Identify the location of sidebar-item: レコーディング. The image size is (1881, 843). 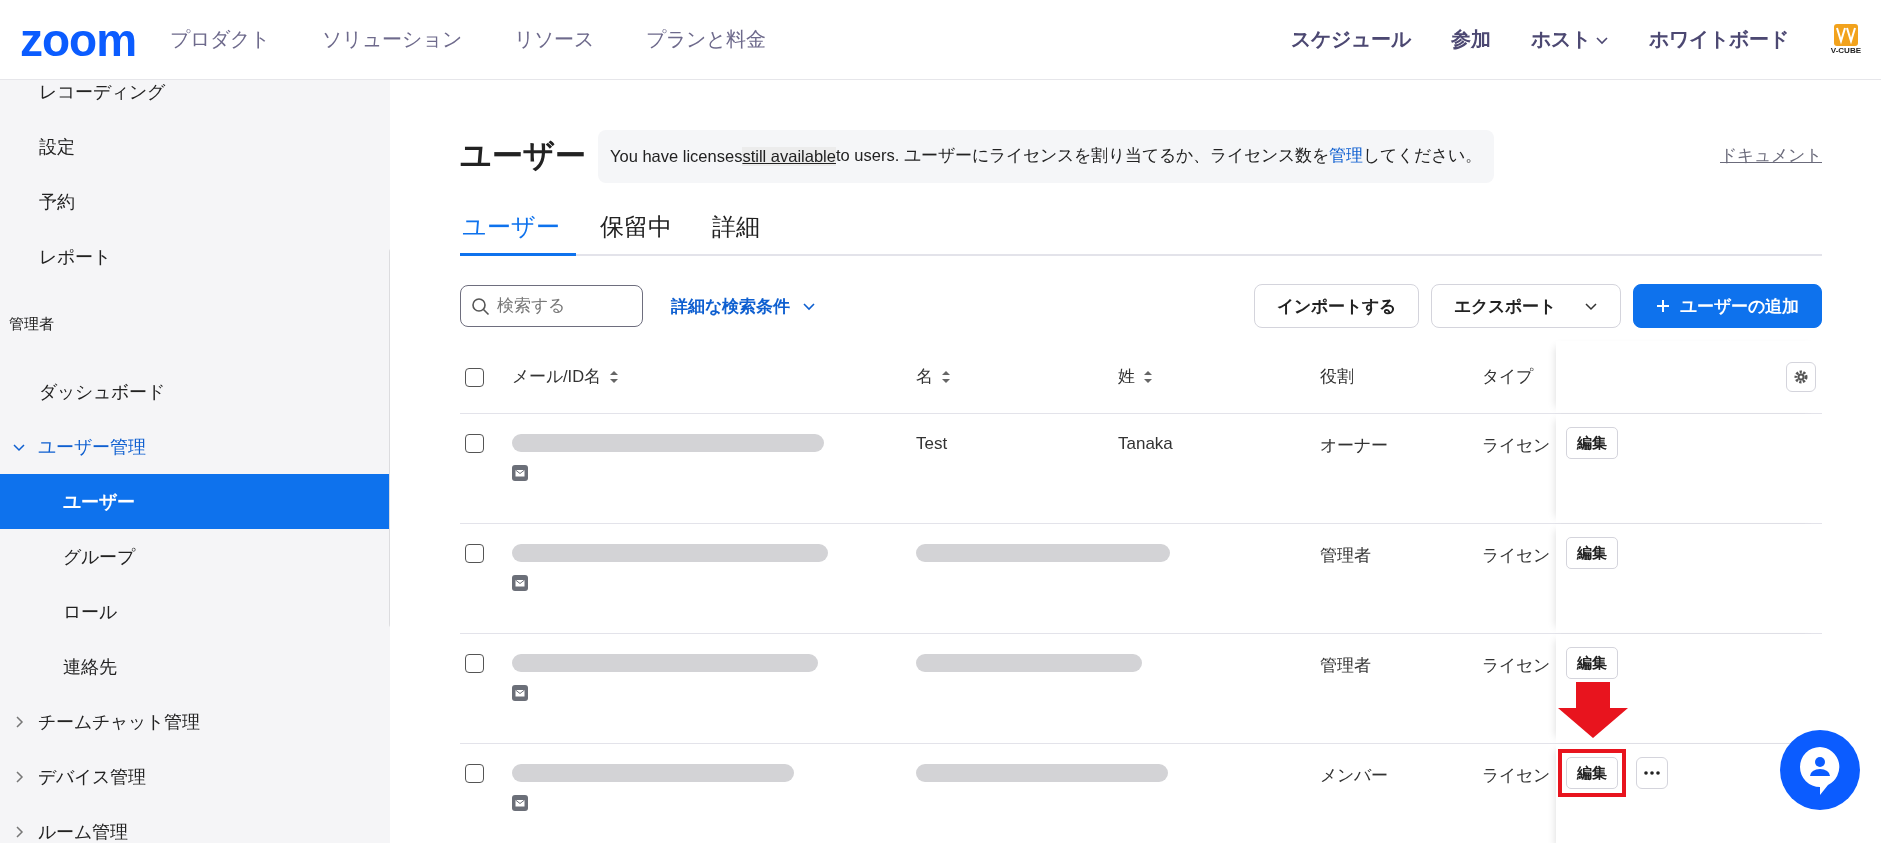
(195, 99).